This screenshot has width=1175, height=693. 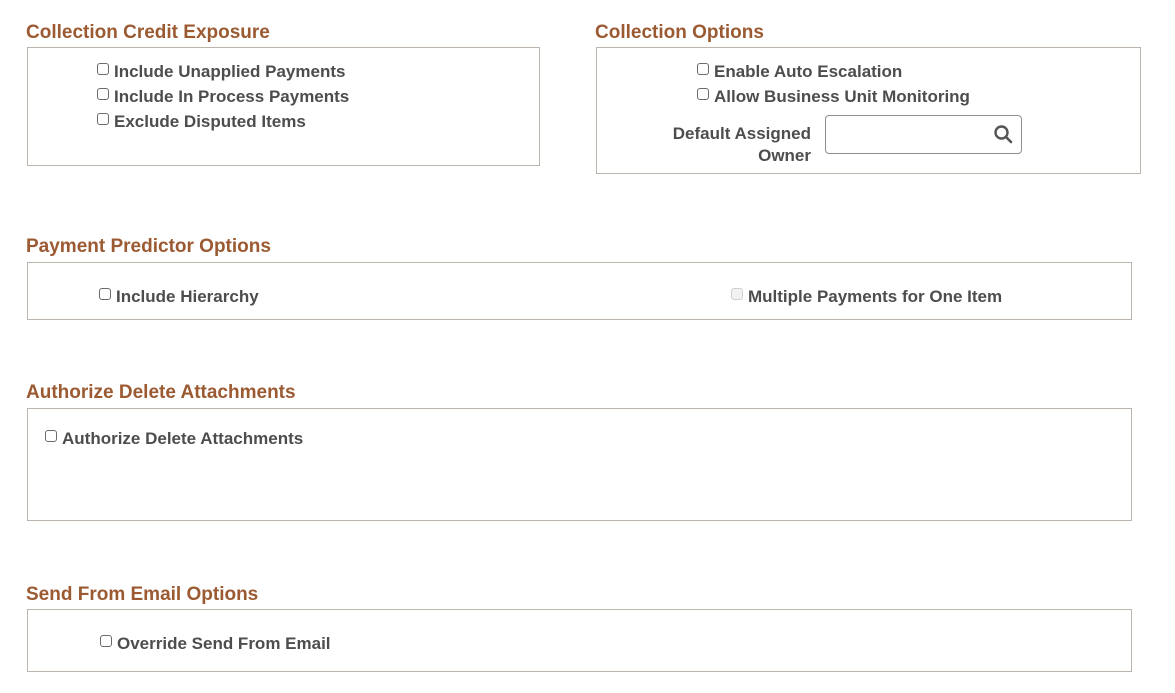 What do you see at coordinates (741, 133) in the screenshot?
I see `owner-label-line1: Default Assigned` at bounding box center [741, 133].